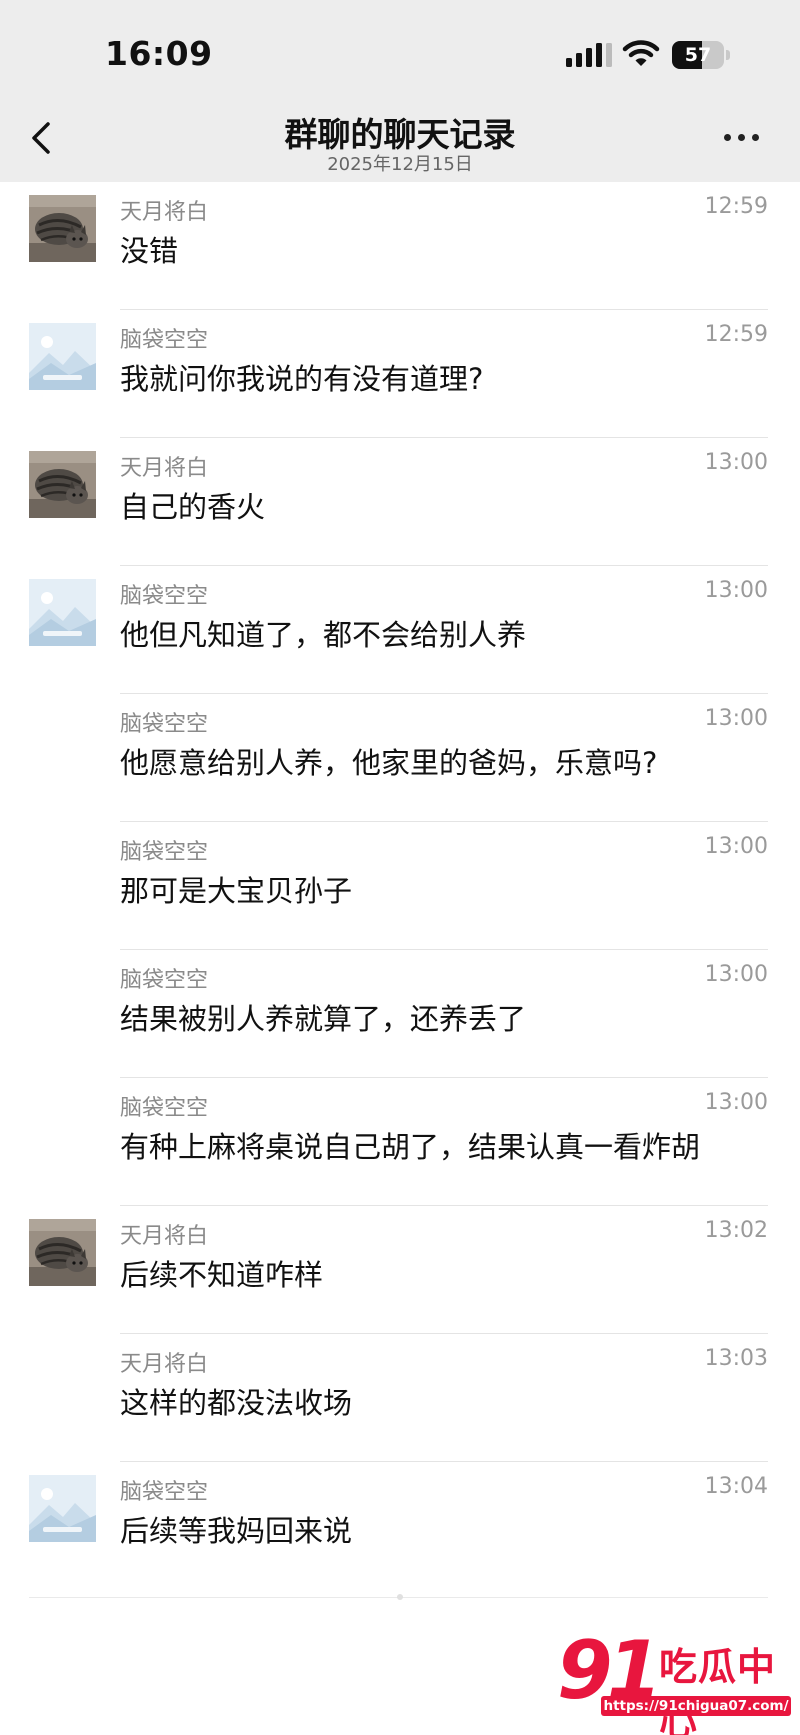 Image resolution: width=800 pixels, height=1735 pixels. I want to click on message-time: 13:03, so click(736, 1358).